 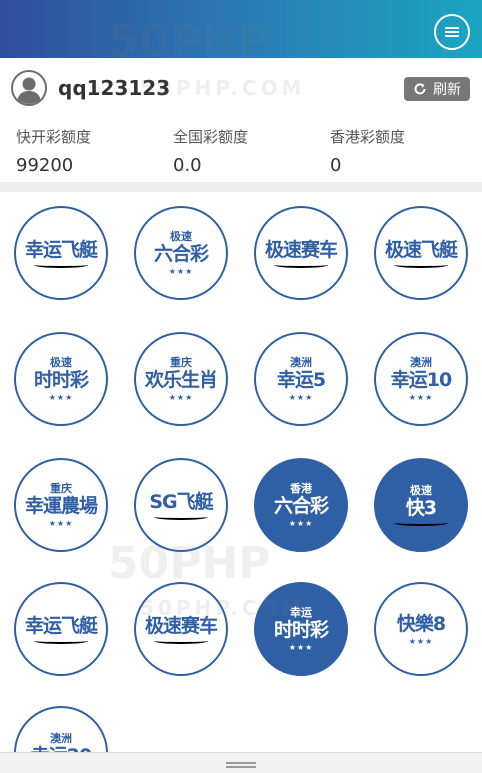 I want to click on refresh-button: 刷新, so click(x=437, y=89).